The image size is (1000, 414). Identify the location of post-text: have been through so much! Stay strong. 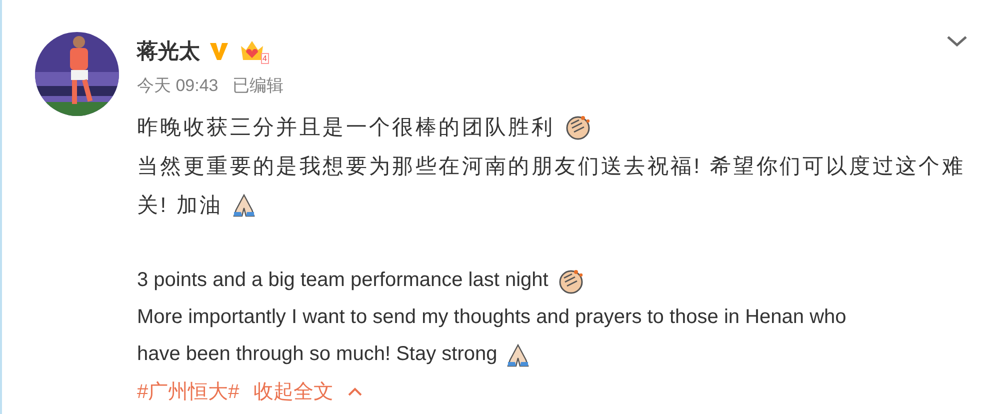
(317, 354).